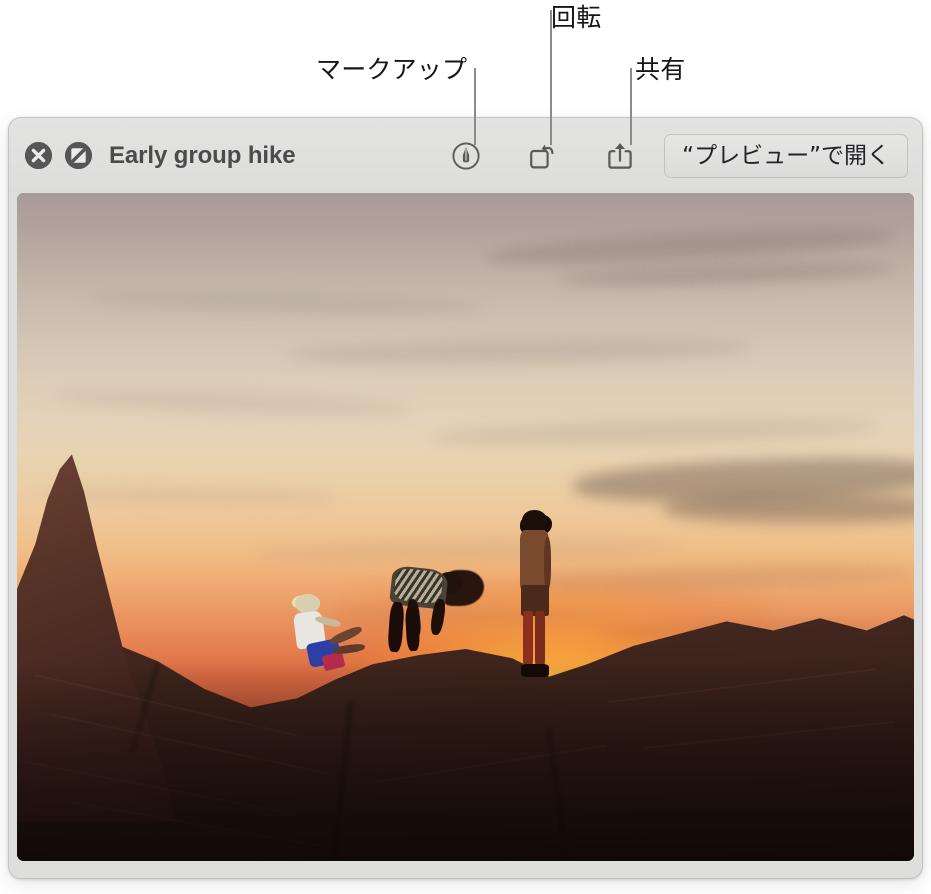  Describe the element at coordinates (534, 670) in the screenshot. I see `hiker-standing-shoe` at that location.